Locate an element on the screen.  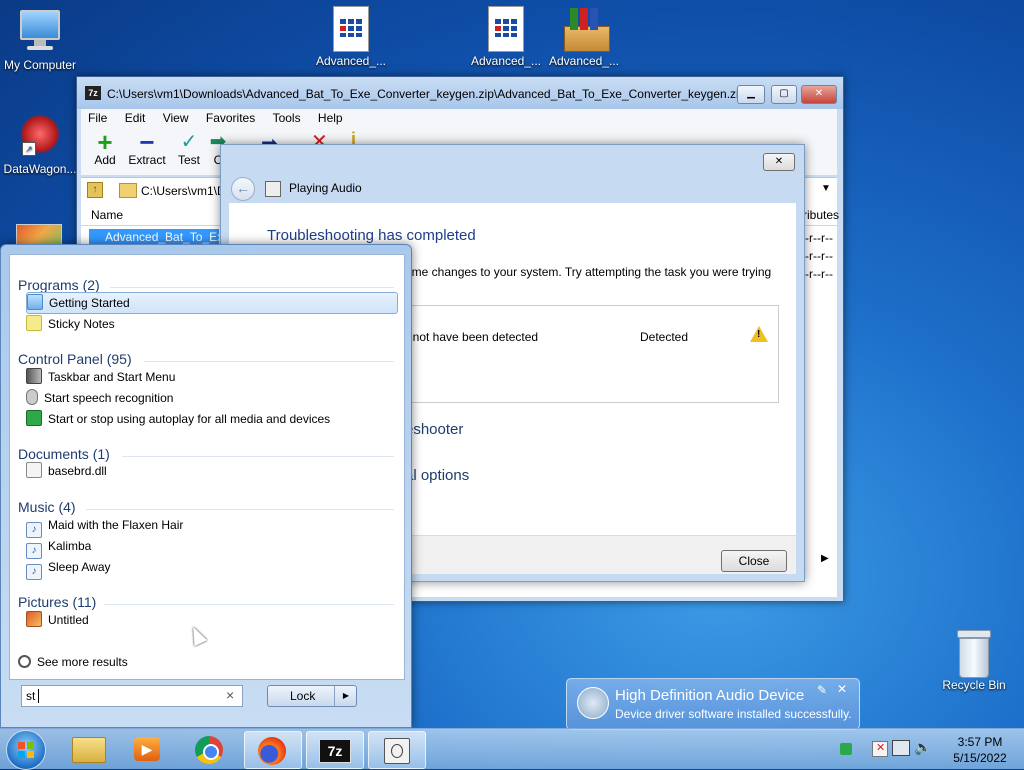
menu-file: File is located at coordinates (97, 118).